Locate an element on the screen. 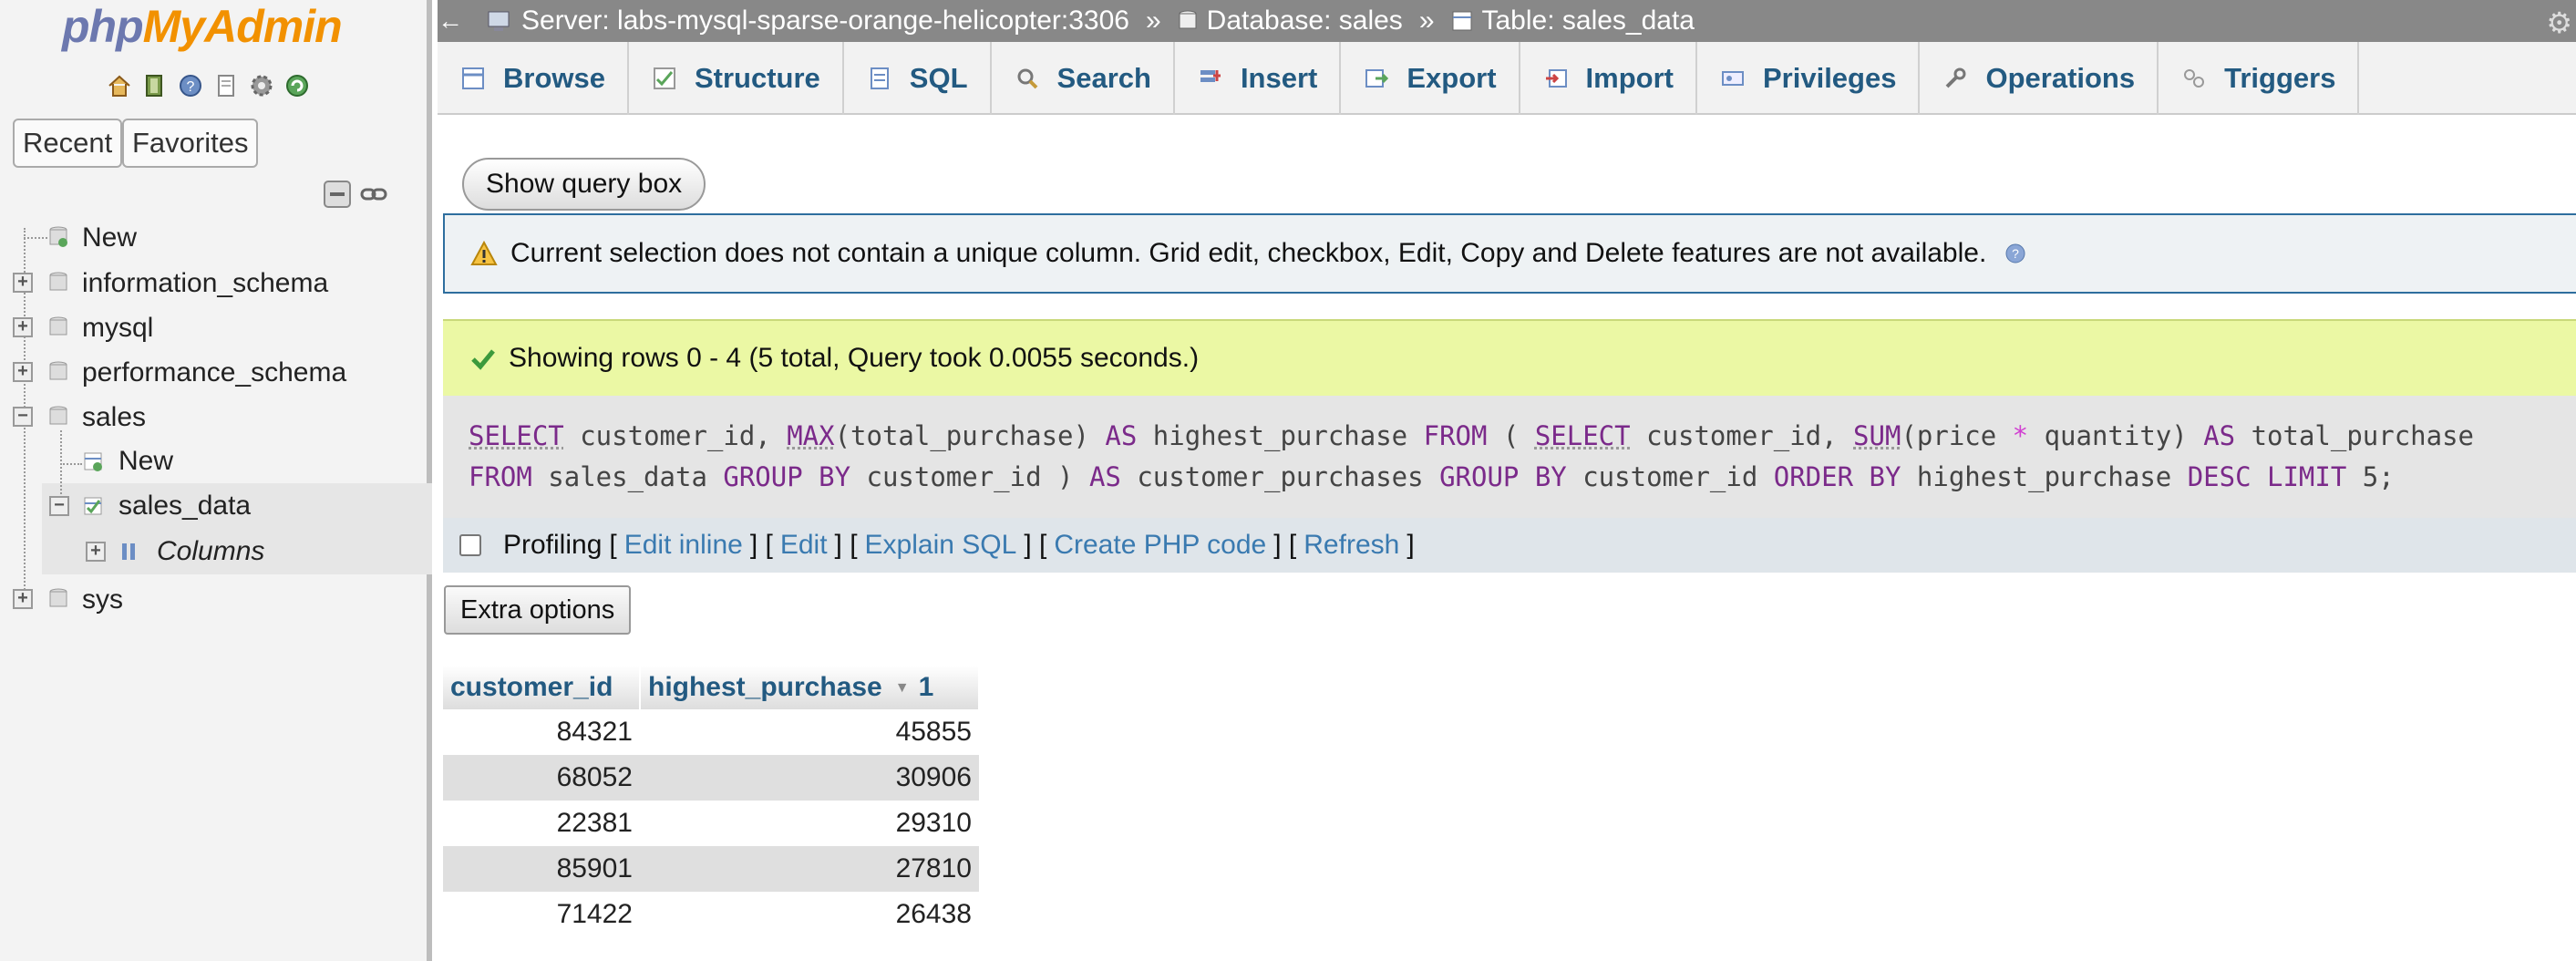 The width and height of the screenshot is (2576, 961). cell-highest-purchase: 29310 is located at coordinates (809, 823).